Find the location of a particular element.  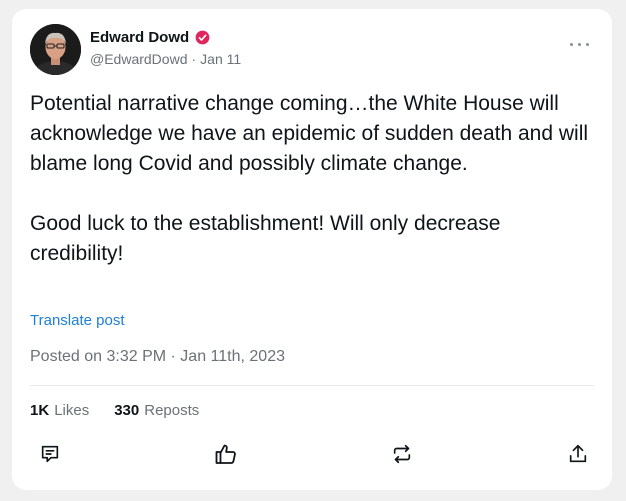

verified-badge-icon is located at coordinates (202, 37).